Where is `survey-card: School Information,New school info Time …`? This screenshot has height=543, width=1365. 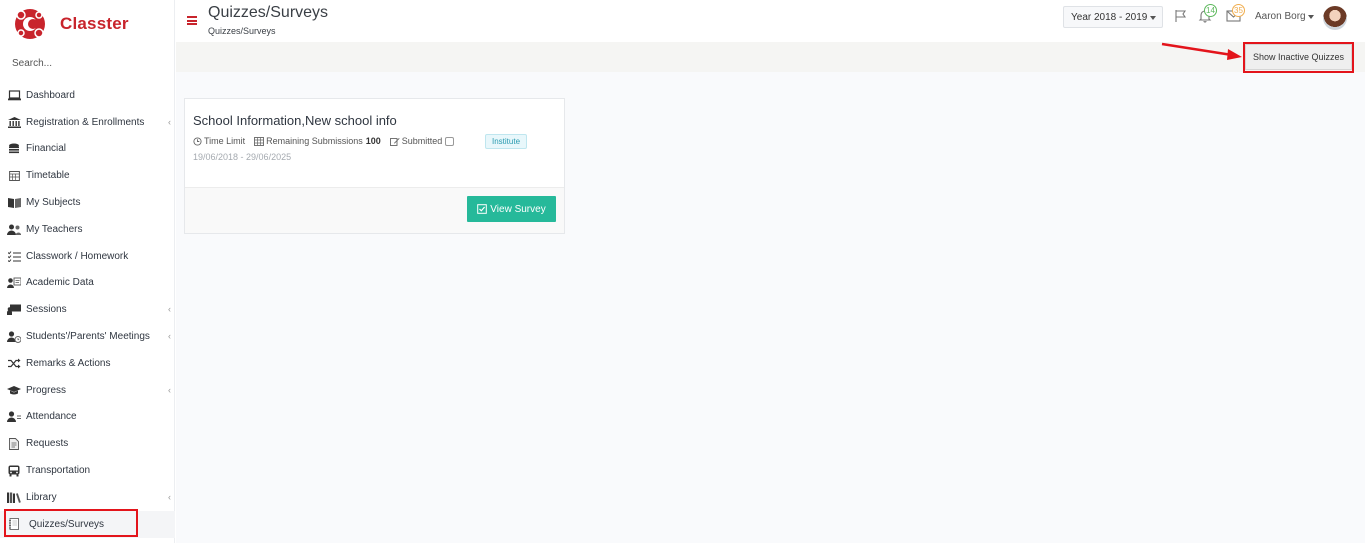 survey-card: School Information,New school info Time … is located at coordinates (374, 166).